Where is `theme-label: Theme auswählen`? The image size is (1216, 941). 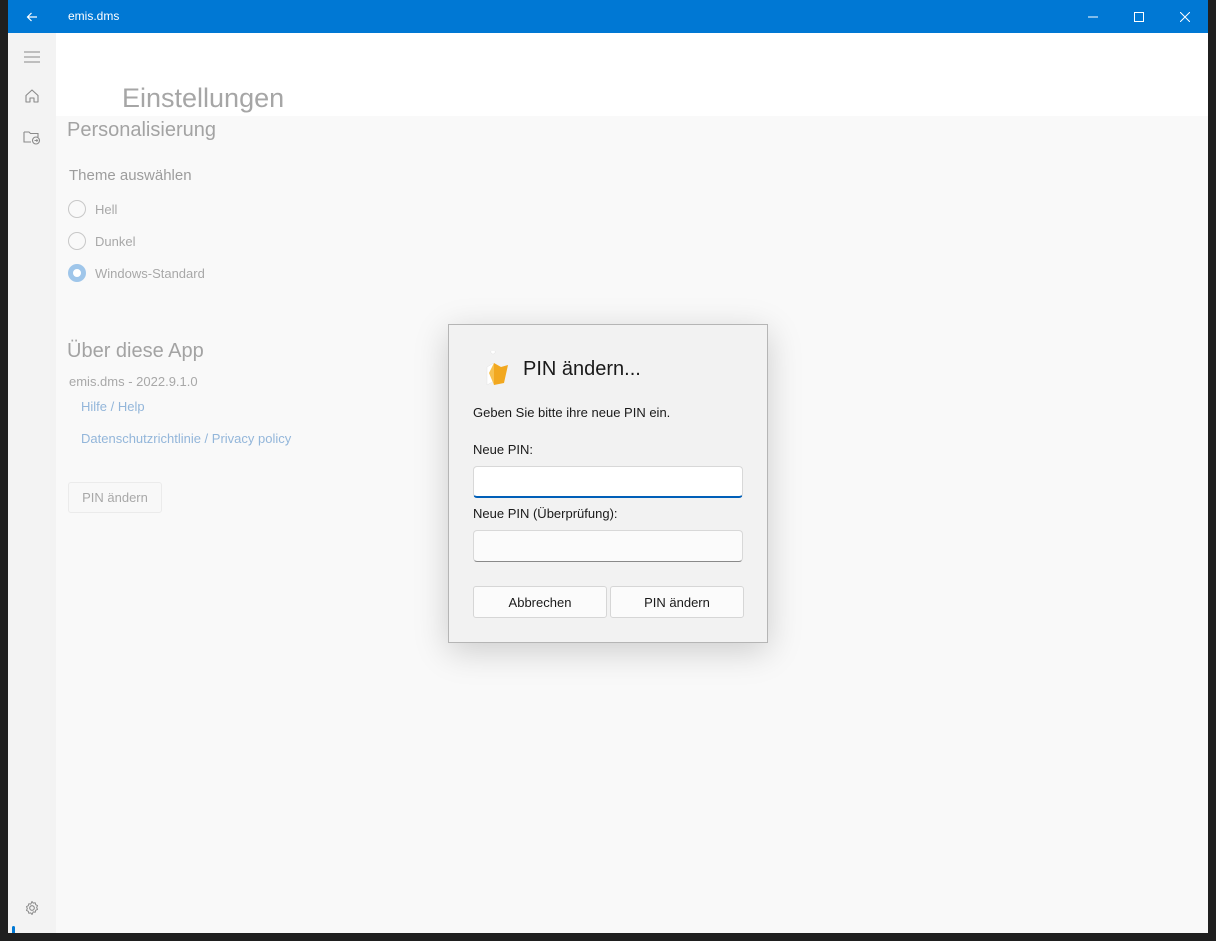 theme-label: Theme auswählen is located at coordinates (130, 175).